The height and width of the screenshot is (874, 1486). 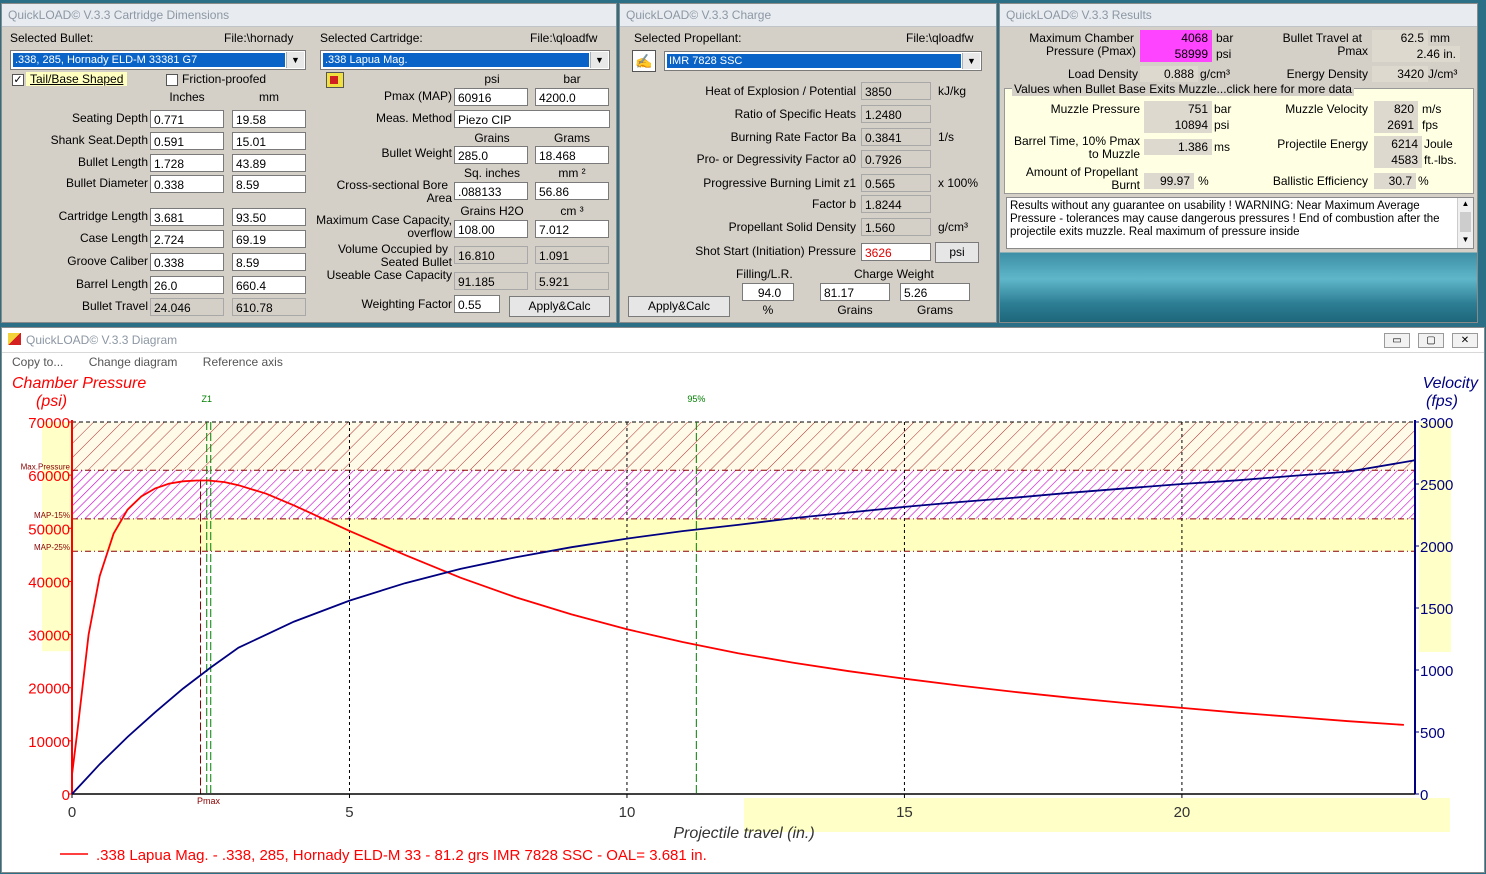 What do you see at coordinates (269, 119) in the screenshot?
I see `seating-depth-mm-field: 19.58` at bounding box center [269, 119].